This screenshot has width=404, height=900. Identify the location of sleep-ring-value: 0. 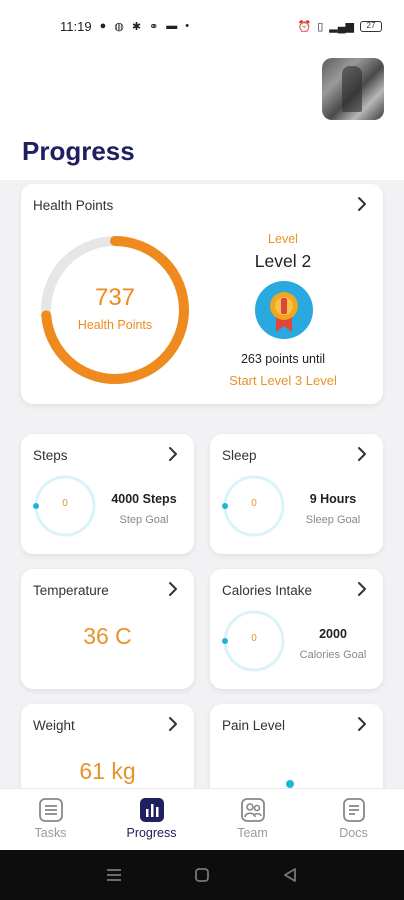
(254, 503).